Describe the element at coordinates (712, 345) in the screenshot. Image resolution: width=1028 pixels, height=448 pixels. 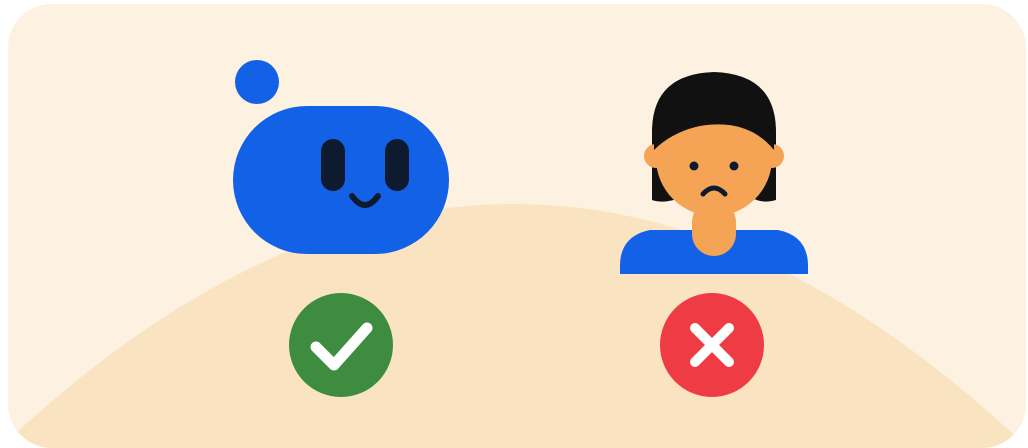
I see `cross-badge` at that location.